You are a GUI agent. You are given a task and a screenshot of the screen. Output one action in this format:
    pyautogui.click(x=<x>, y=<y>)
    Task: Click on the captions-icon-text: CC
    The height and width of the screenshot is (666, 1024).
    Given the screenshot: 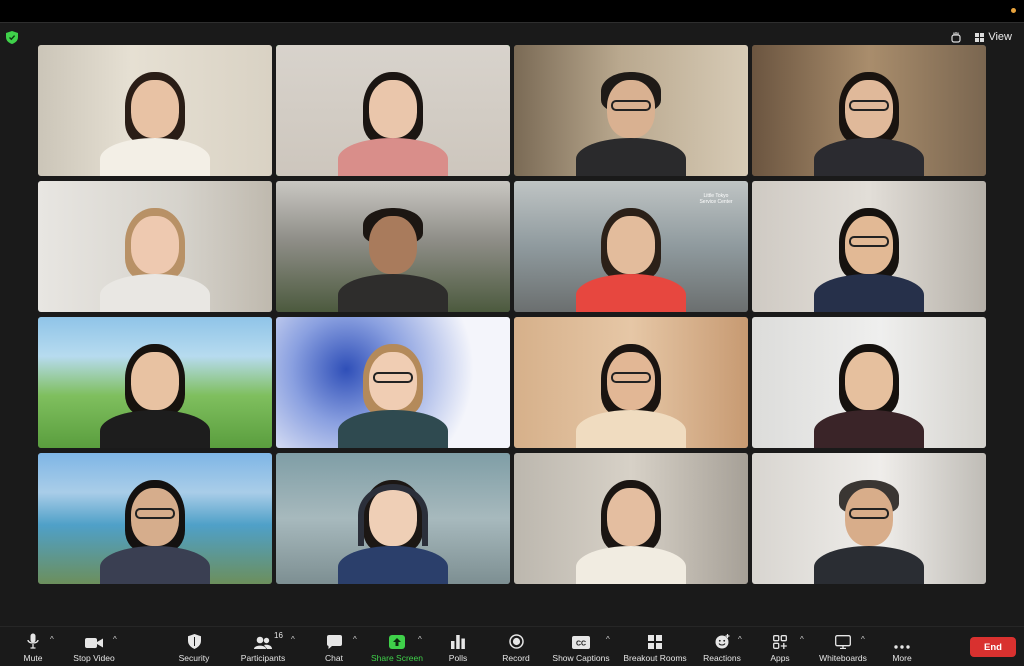 What is the action you would take?
    pyautogui.click(x=581, y=644)
    